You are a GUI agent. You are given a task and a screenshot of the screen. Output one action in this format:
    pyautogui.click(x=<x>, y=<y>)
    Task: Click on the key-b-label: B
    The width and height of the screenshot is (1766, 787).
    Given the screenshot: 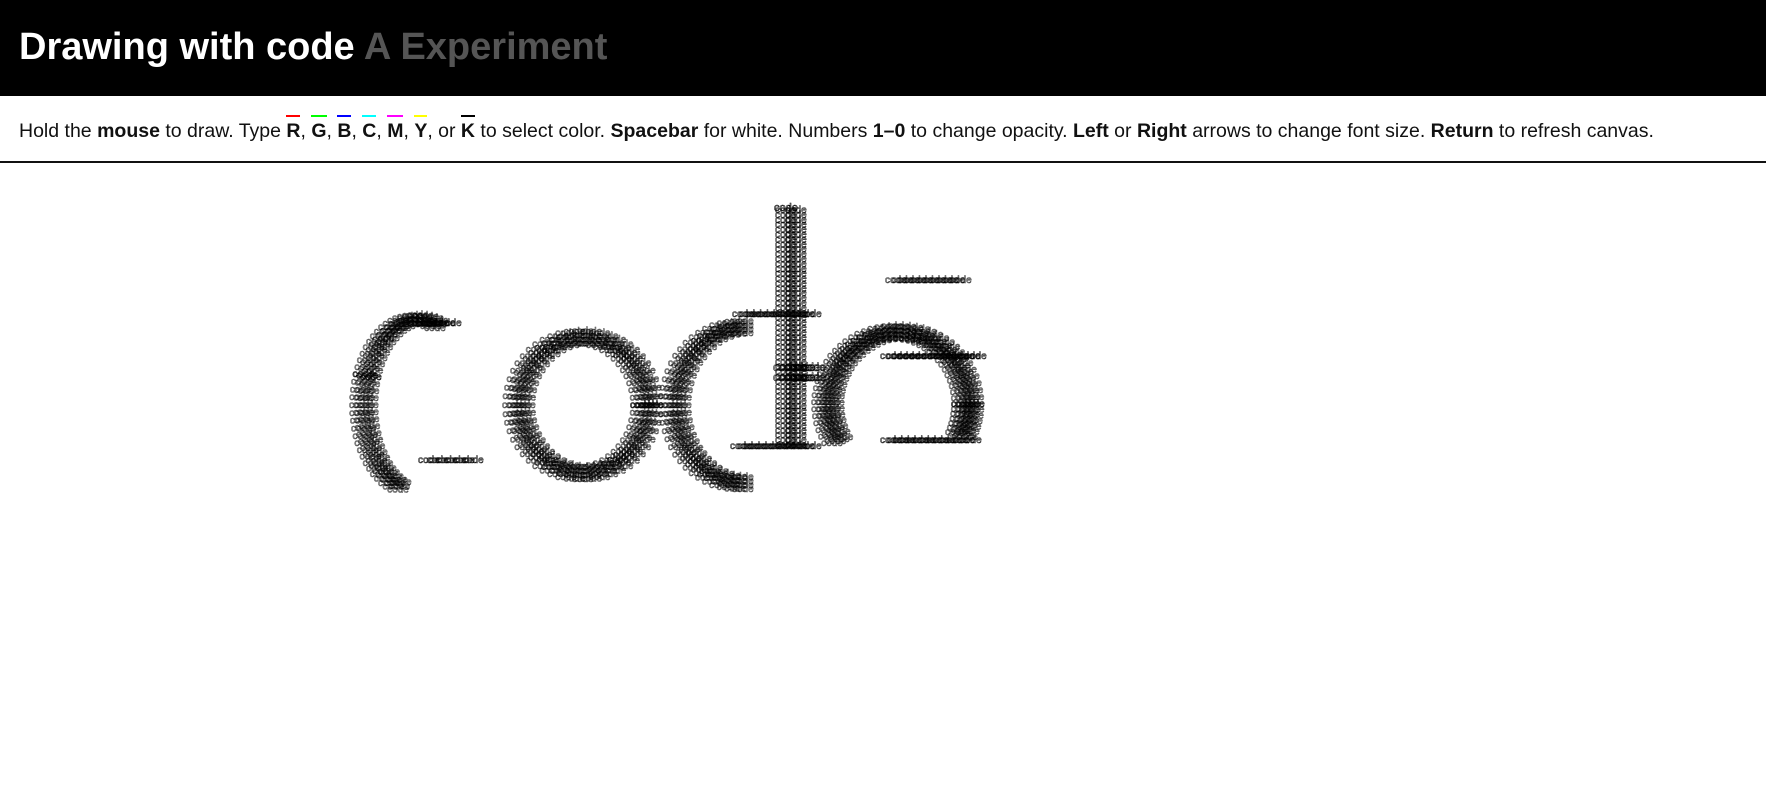 What is the action you would take?
    pyautogui.click(x=344, y=131)
    